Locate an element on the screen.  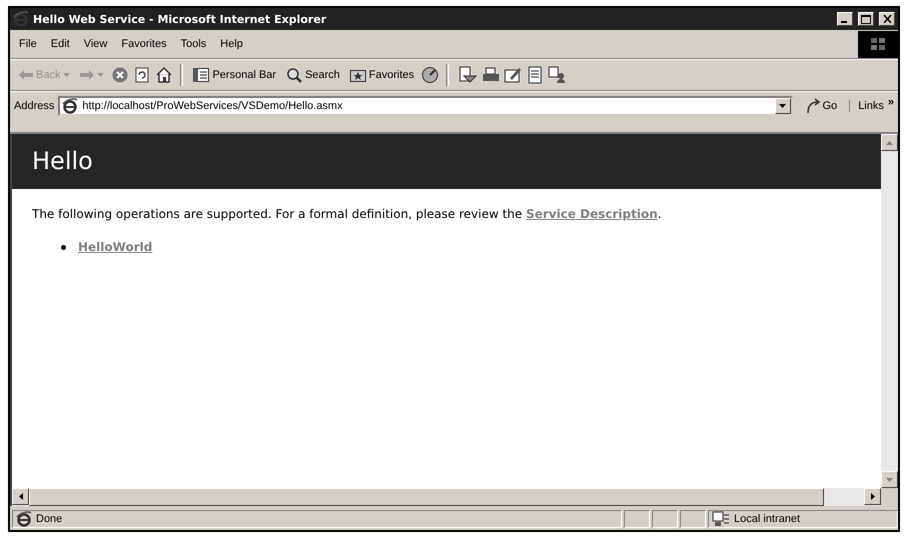
favorites-button: Favorites is located at coordinates (382, 75).